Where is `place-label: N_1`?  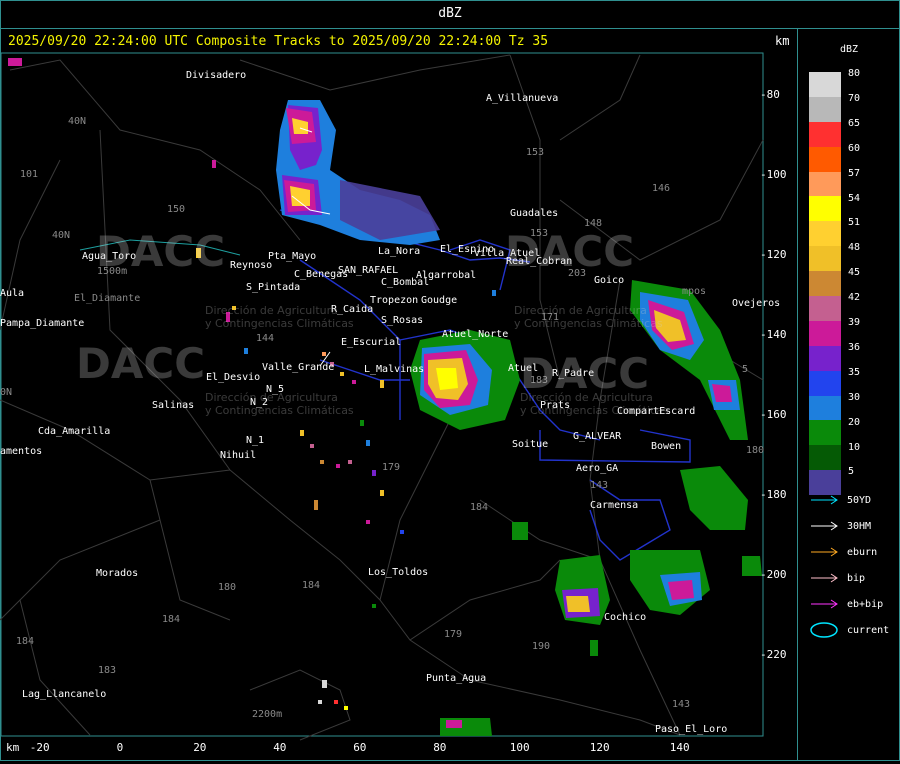
place-label: N_1 is located at coordinates (255, 440).